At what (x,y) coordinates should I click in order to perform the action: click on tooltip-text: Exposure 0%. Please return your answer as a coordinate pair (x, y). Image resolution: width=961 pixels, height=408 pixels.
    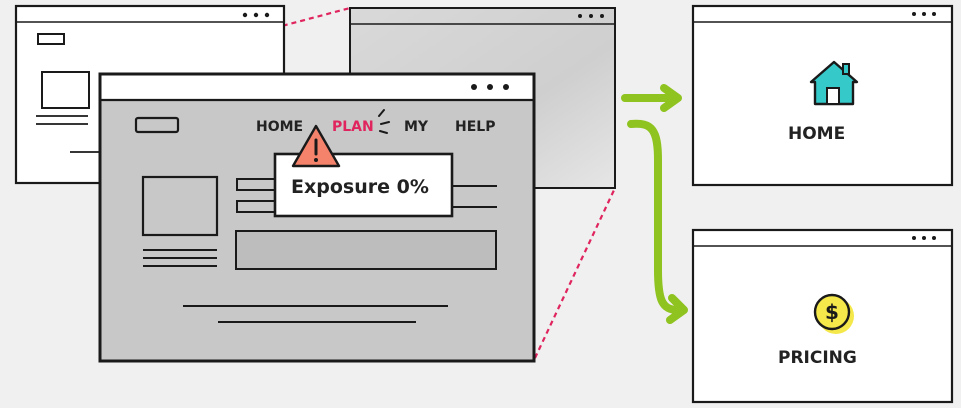
    Looking at the image, I should click on (360, 187).